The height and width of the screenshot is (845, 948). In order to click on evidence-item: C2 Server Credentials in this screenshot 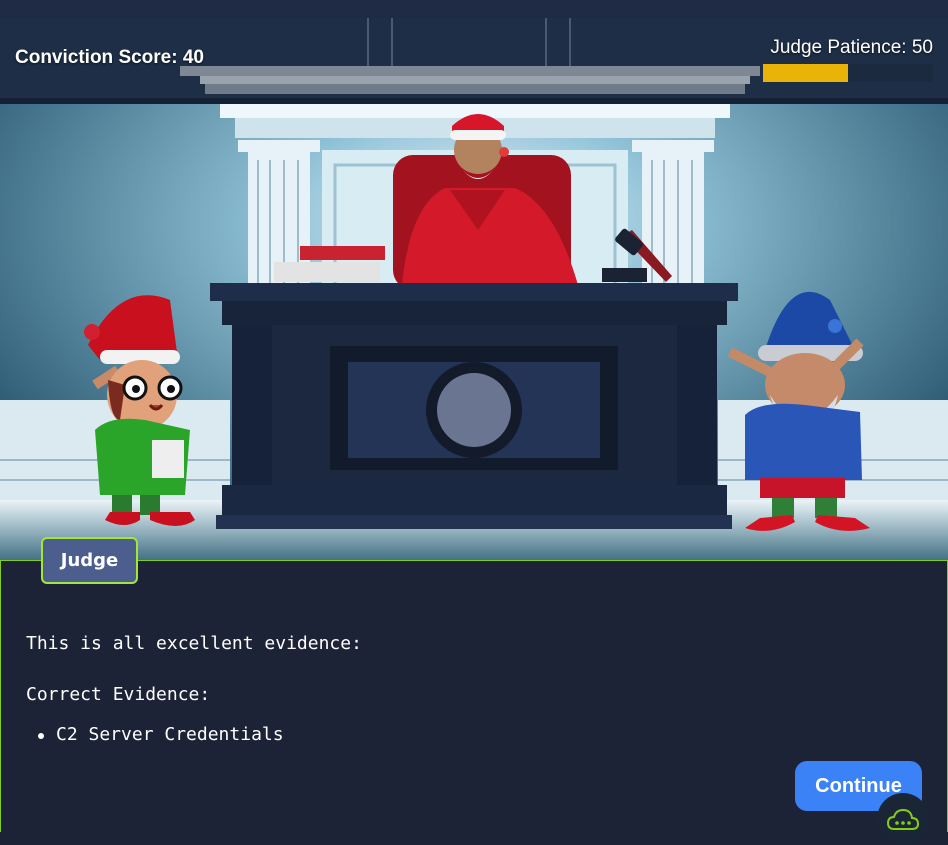, I will do `click(161, 734)`.